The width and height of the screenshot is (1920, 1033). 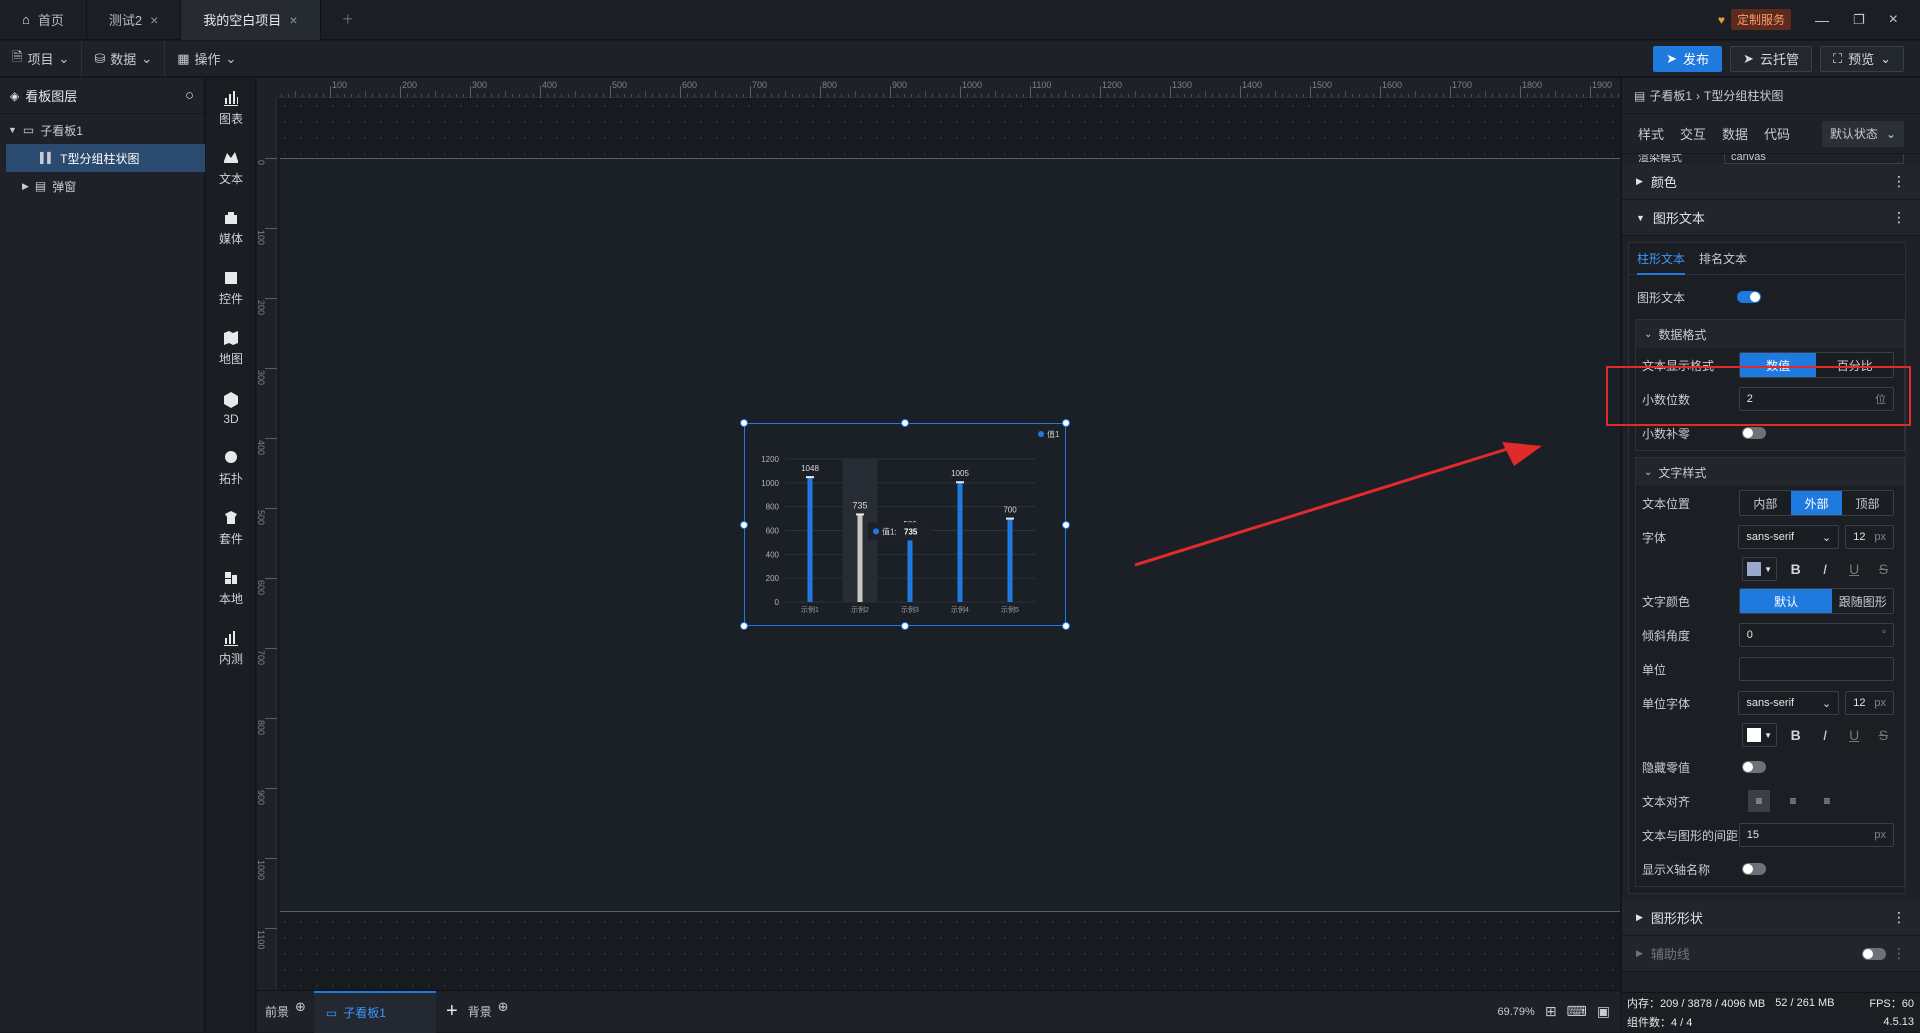 I want to click on zero-pad-toggle, so click(x=1754, y=433).